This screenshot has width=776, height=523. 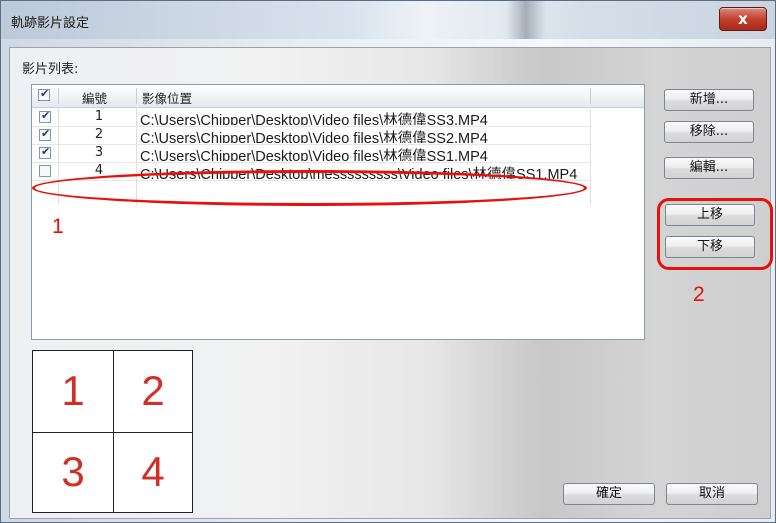 What do you see at coordinates (99, 152) in the screenshot?
I see `row-number: 3` at bounding box center [99, 152].